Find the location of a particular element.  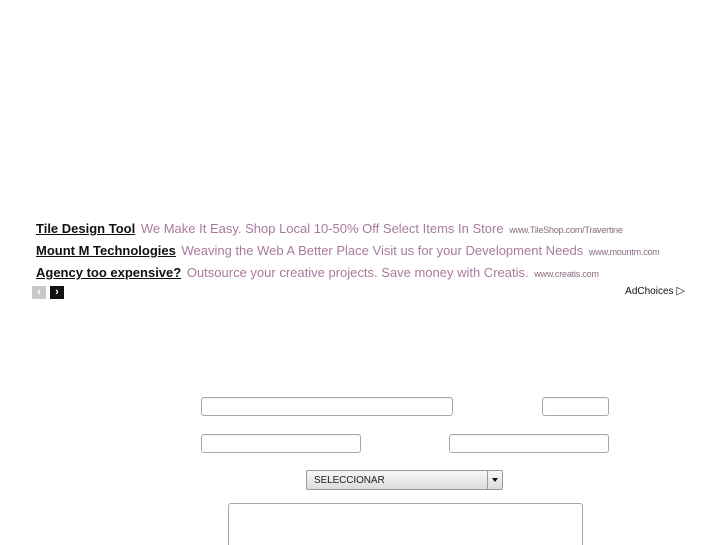

dropdown-button is located at coordinates (494, 480).